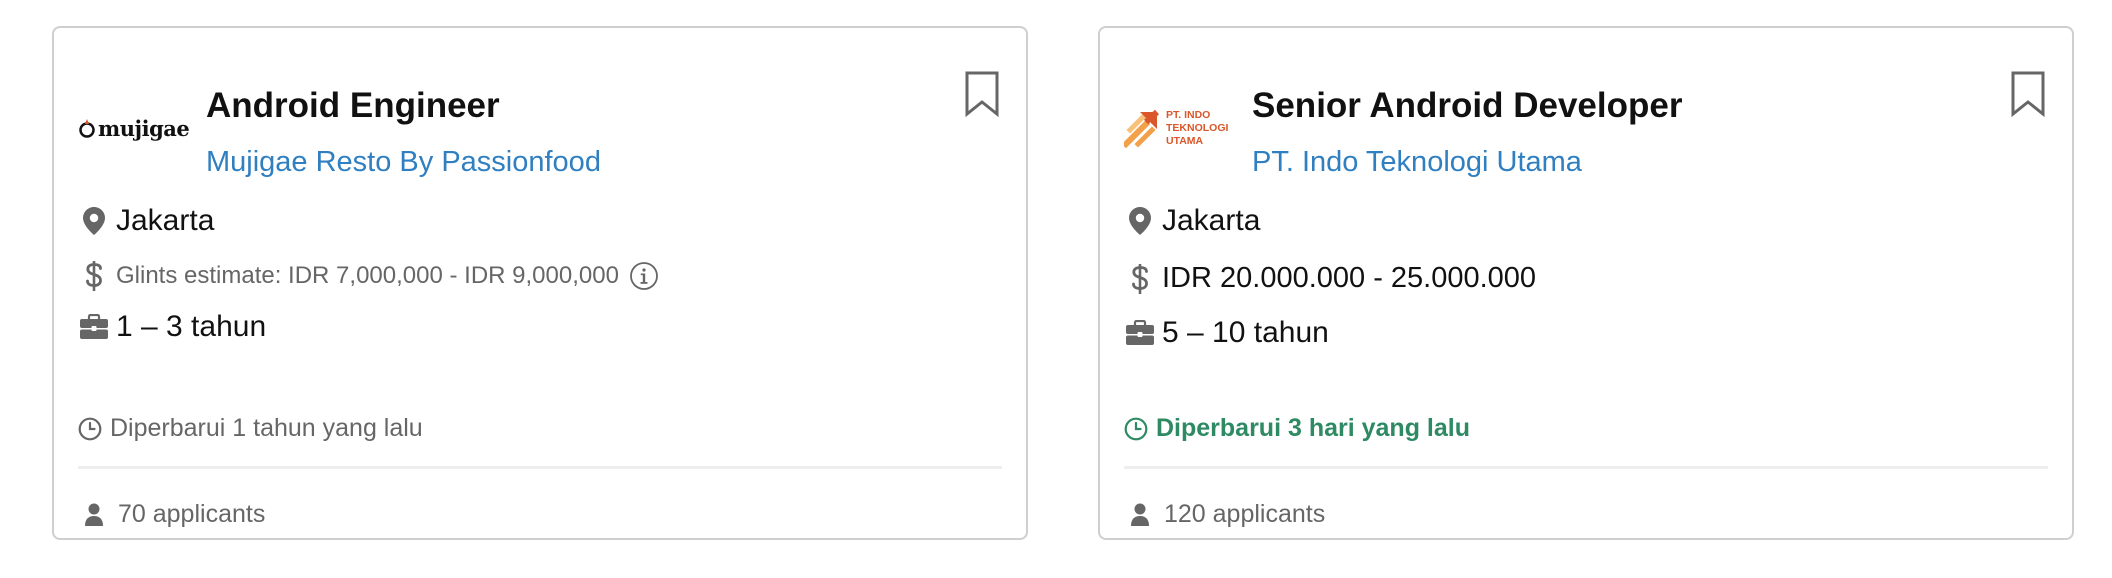 This screenshot has width=2112, height=578. Describe the element at coordinates (1417, 162) in the screenshot. I see `company-name-link: PT. Indo Teknologi Utama` at that location.